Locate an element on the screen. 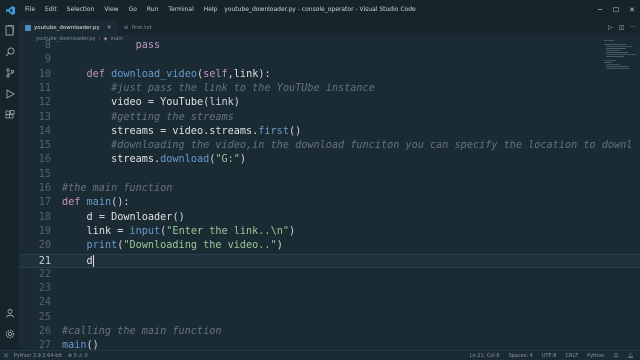 The width and height of the screenshot is (640, 360). window-controls: ─ ☐ ✕ is located at coordinates (616, 10).